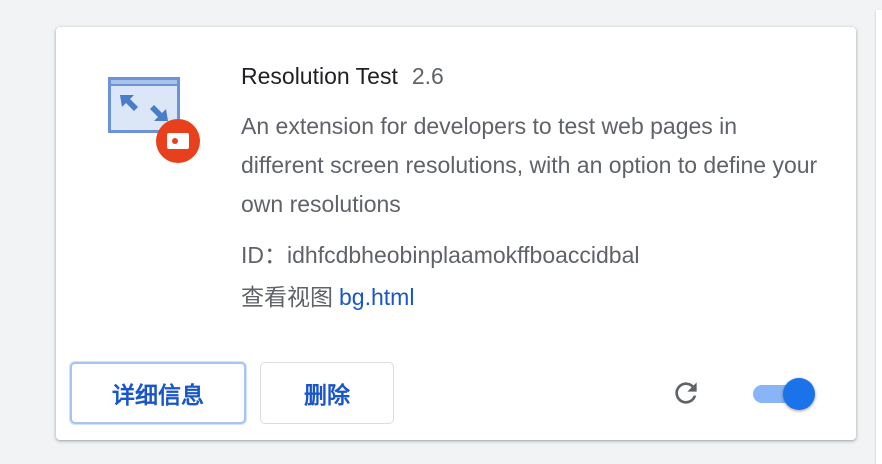  I want to click on resolution-test-icon, so click(156, 125).